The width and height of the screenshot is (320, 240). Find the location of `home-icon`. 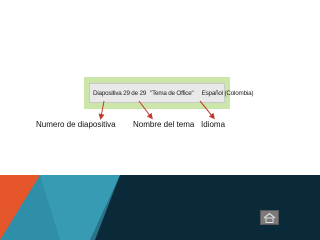

home-icon is located at coordinates (269, 217).